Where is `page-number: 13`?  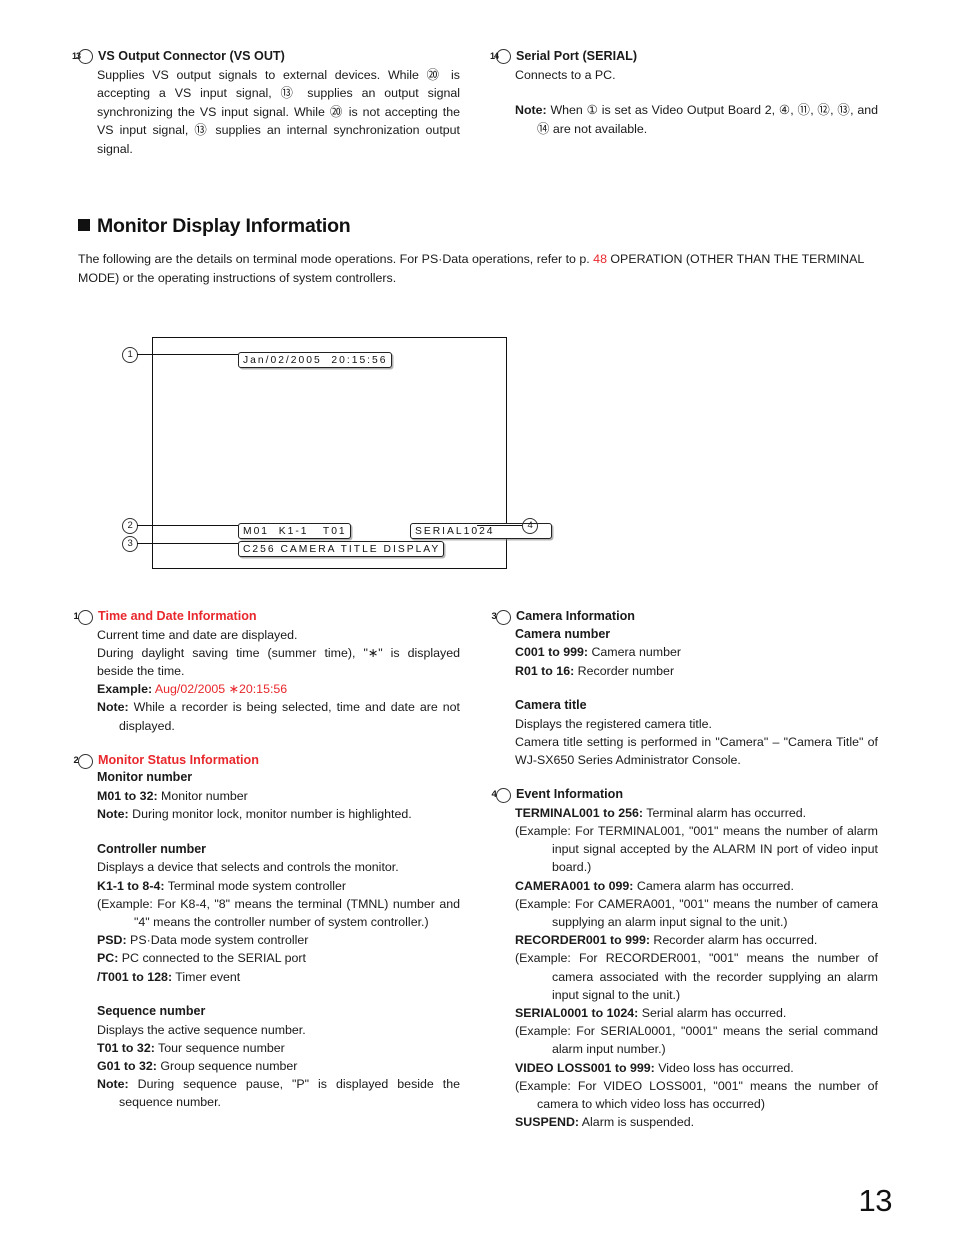
page-number: 13 is located at coordinates (875, 1200).